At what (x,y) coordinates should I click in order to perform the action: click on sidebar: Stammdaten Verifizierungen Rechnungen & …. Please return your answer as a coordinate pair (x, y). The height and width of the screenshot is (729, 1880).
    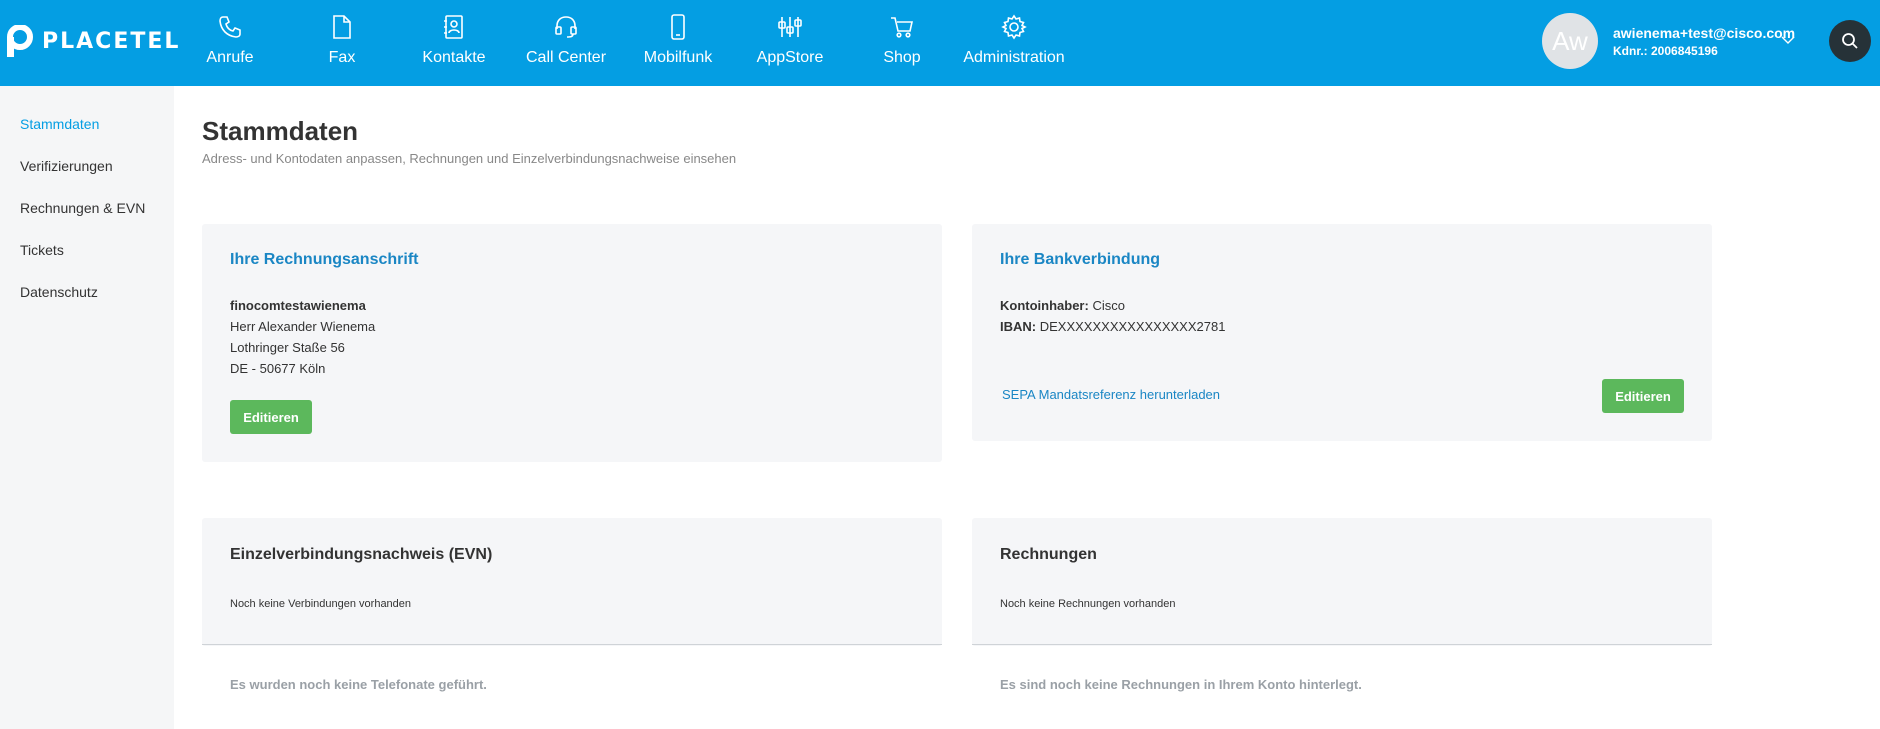
    Looking at the image, I should click on (87, 407).